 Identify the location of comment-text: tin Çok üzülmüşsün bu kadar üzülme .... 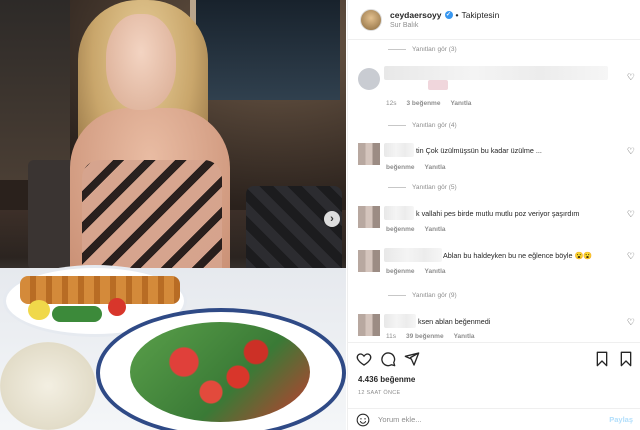
(479, 150).